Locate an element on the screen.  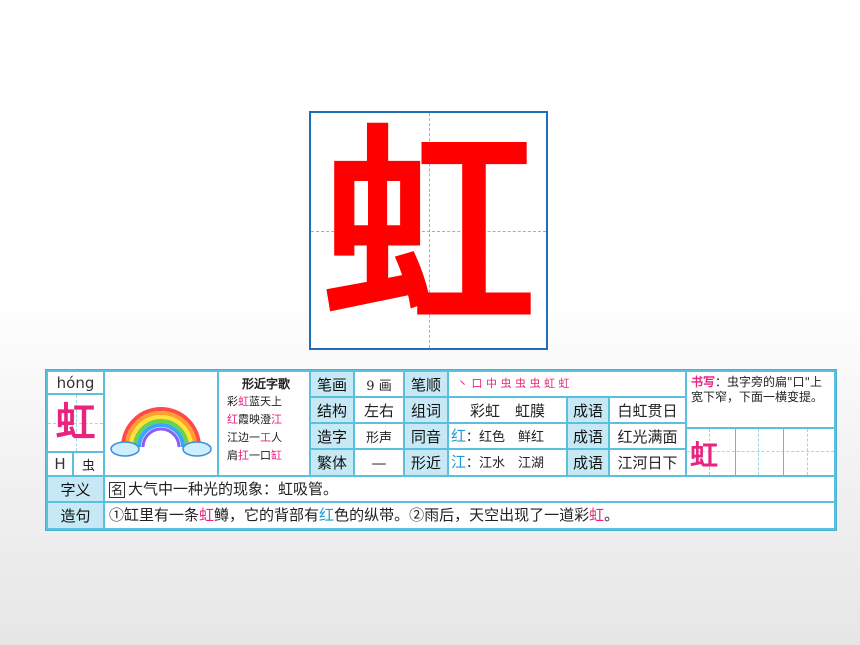
small-character: 虹 is located at coordinates (75, 422).